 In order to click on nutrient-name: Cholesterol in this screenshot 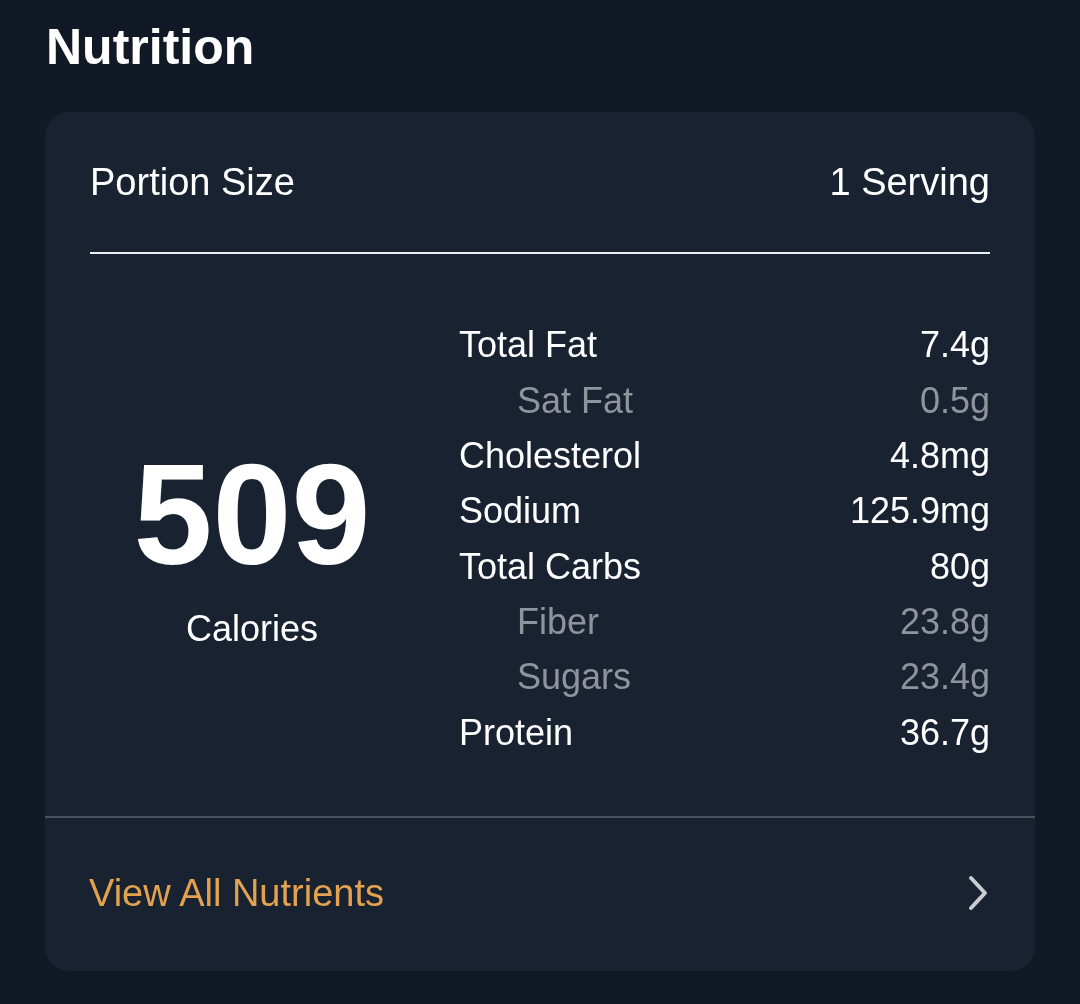, I will do `click(550, 456)`.